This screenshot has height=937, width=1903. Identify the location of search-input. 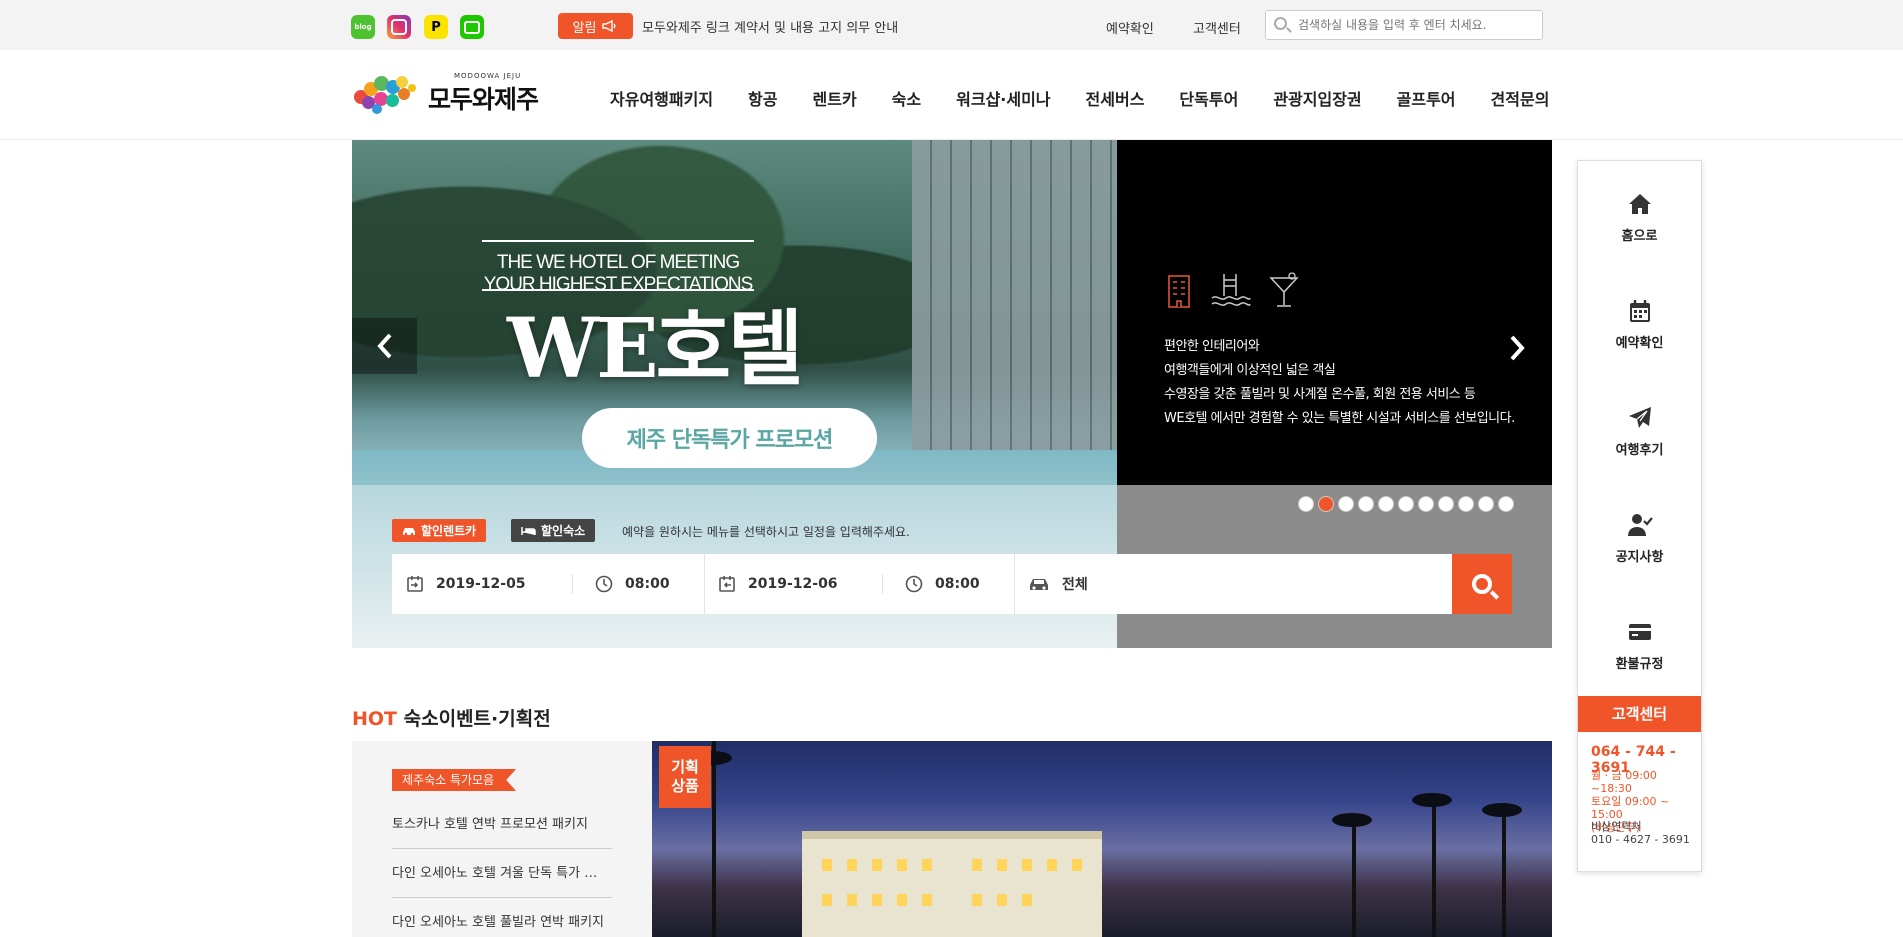
(1417, 25).